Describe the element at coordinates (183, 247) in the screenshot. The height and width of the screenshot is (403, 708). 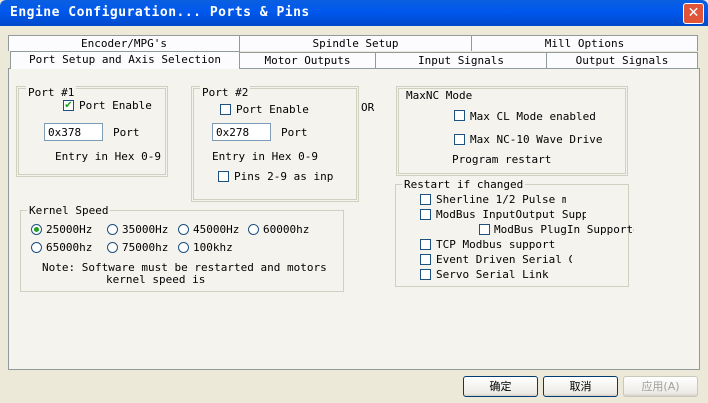
I see `kernel-radio-100k` at that location.